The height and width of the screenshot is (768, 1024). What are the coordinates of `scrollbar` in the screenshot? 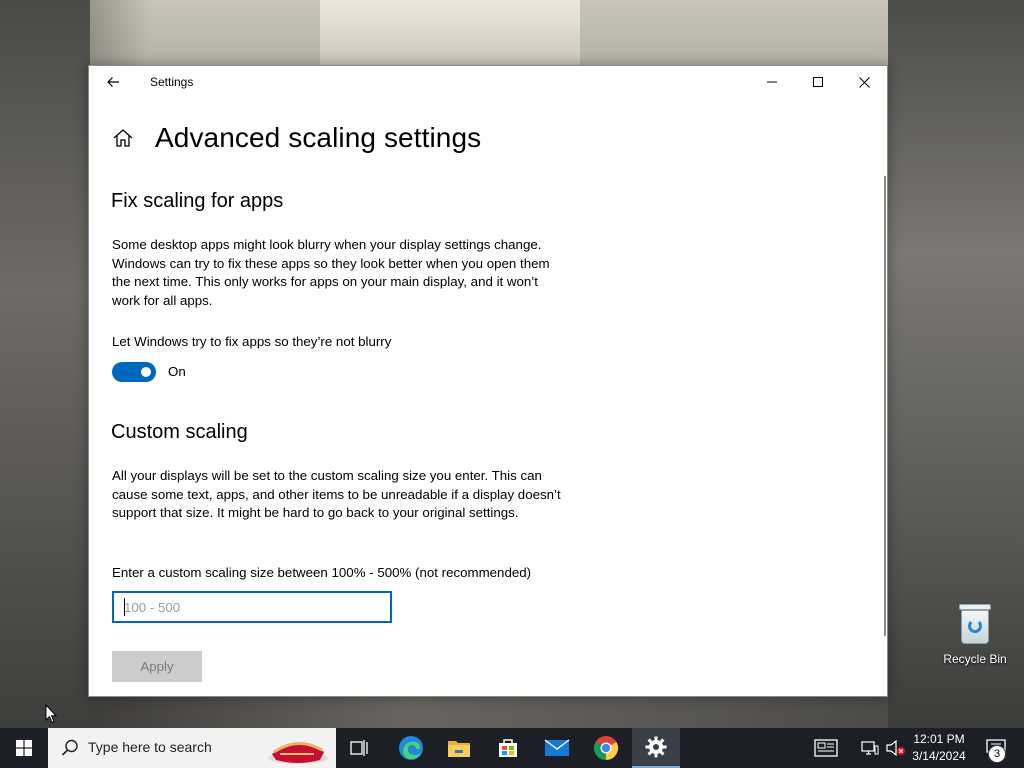 It's located at (885, 406).